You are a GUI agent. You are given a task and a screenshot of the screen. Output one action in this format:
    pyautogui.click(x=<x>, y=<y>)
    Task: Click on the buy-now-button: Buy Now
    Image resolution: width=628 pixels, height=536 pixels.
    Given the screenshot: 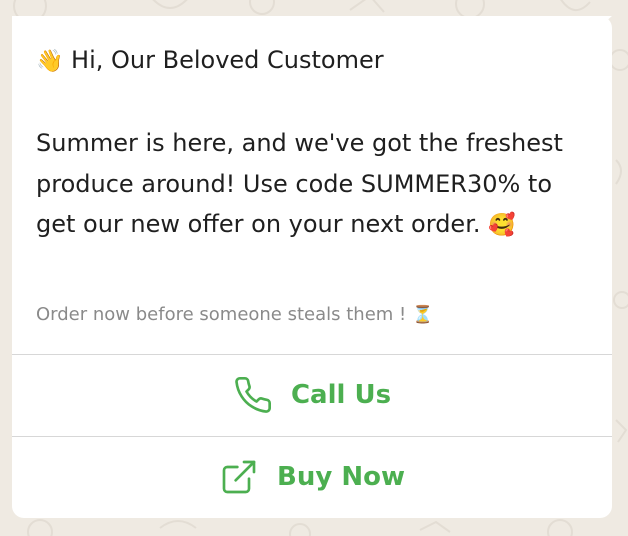 What is the action you would take?
    pyautogui.click(x=312, y=477)
    